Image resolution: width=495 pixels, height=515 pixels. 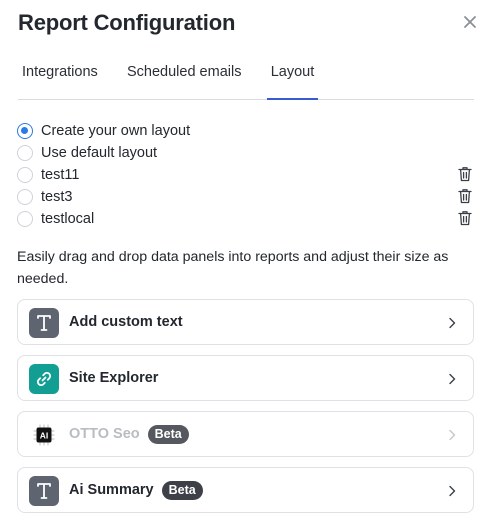 What do you see at coordinates (129, 434) in the screenshot?
I see `panel-label: OTTO Seo Beta` at bounding box center [129, 434].